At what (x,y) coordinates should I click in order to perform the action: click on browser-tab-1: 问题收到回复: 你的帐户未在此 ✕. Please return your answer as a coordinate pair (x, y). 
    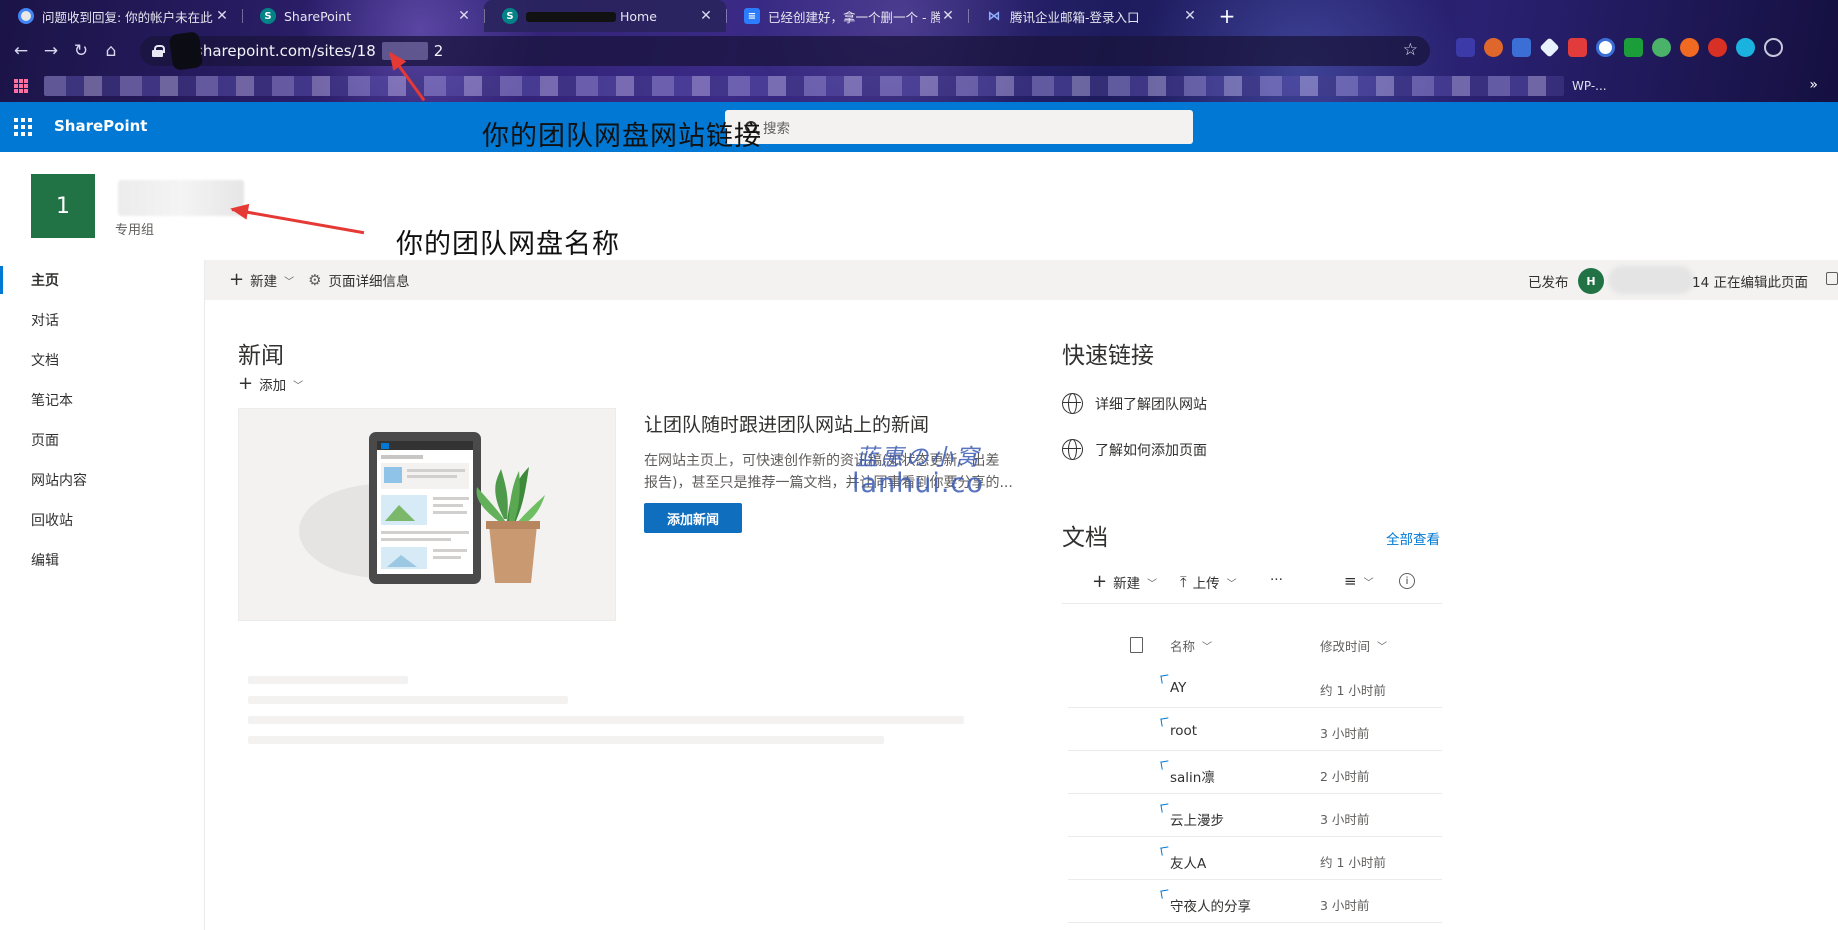
    Looking at the image, I should click on (121, 16).